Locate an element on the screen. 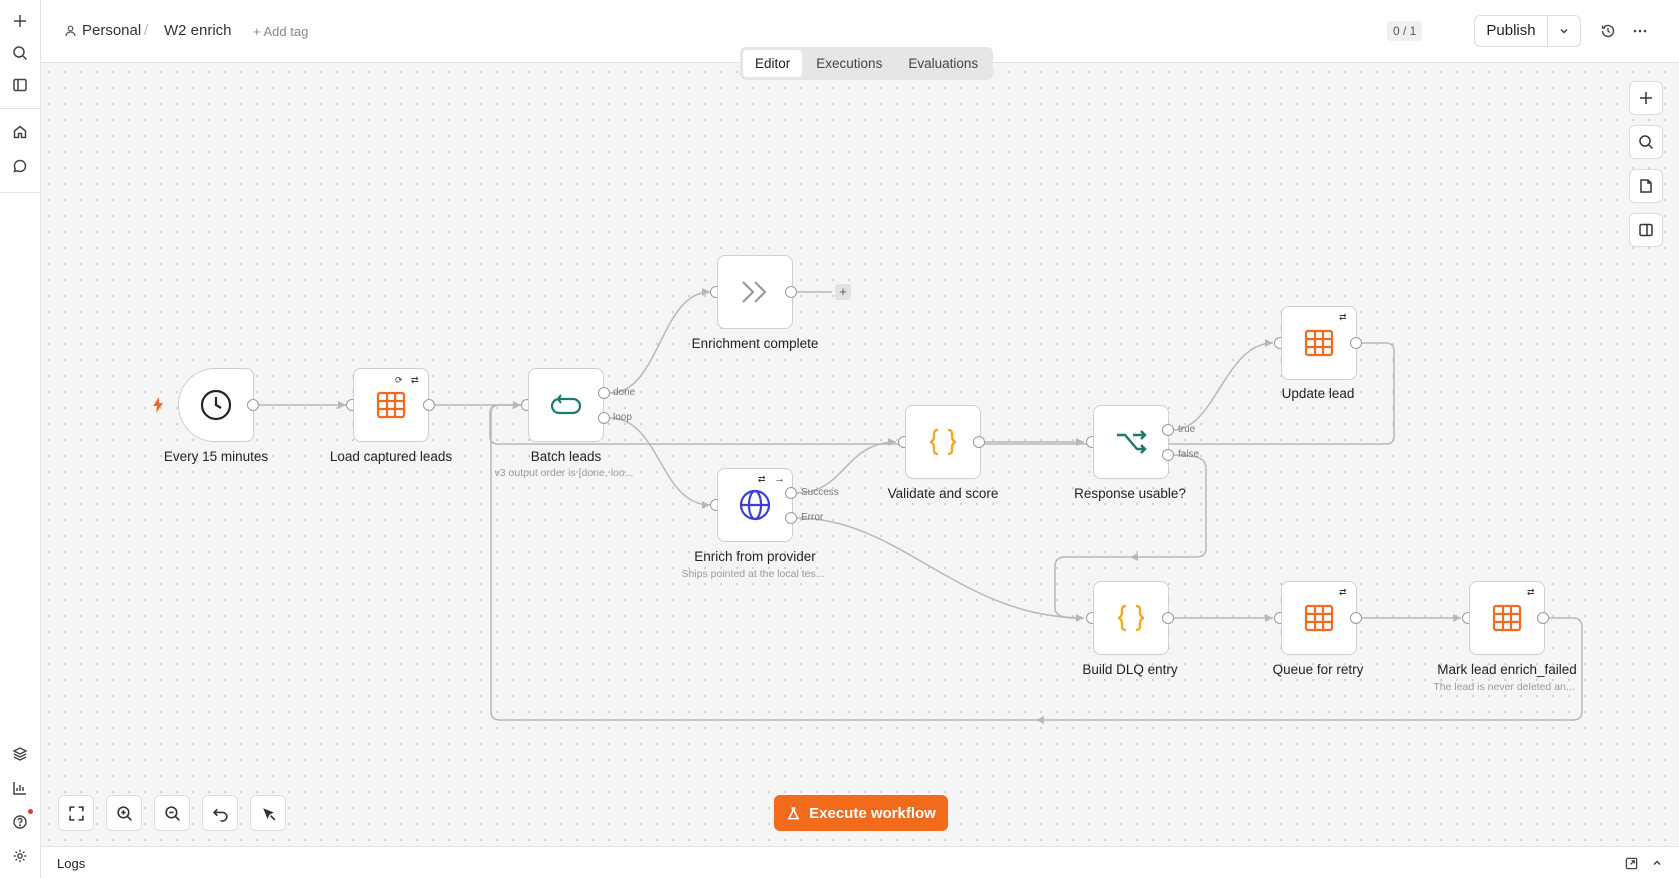 The image size is (1679, 878). node-label-retry: Queue for retry is located at coordinates (1318, 669).